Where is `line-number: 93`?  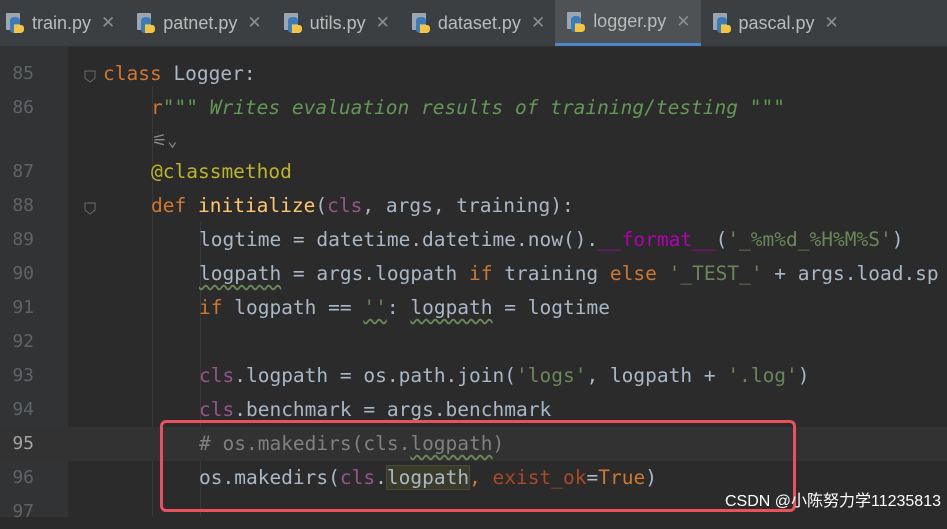
line-number: 93 is located at coordinates (23, 375).